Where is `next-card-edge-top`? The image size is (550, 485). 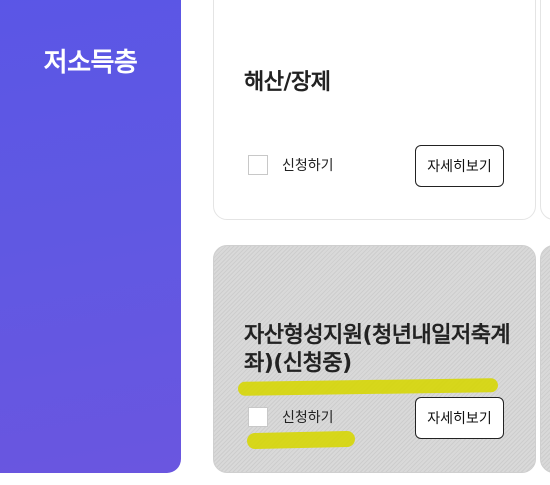
next-card-edge-top is located at coordinates (545, 110).